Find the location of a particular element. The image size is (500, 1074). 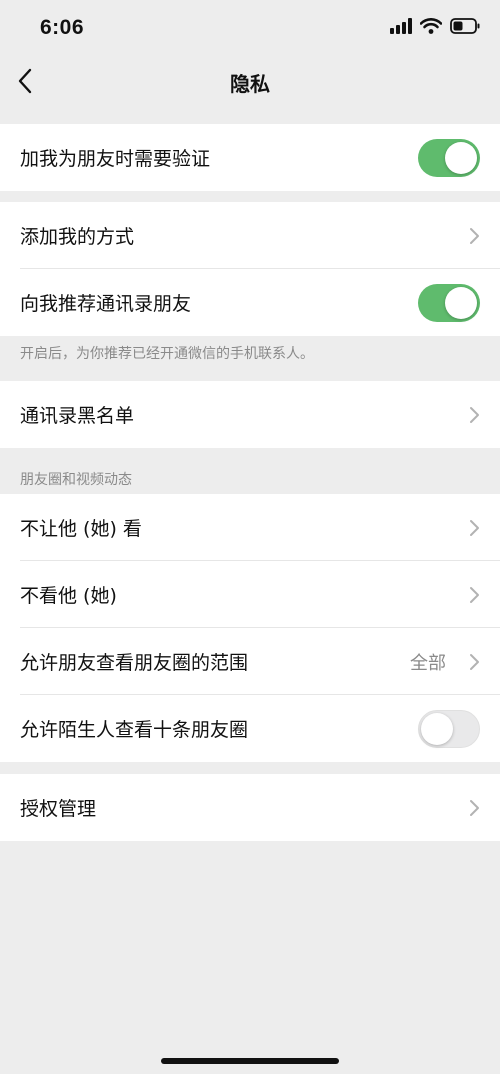

status-icons is located at coordinates (435, 26).